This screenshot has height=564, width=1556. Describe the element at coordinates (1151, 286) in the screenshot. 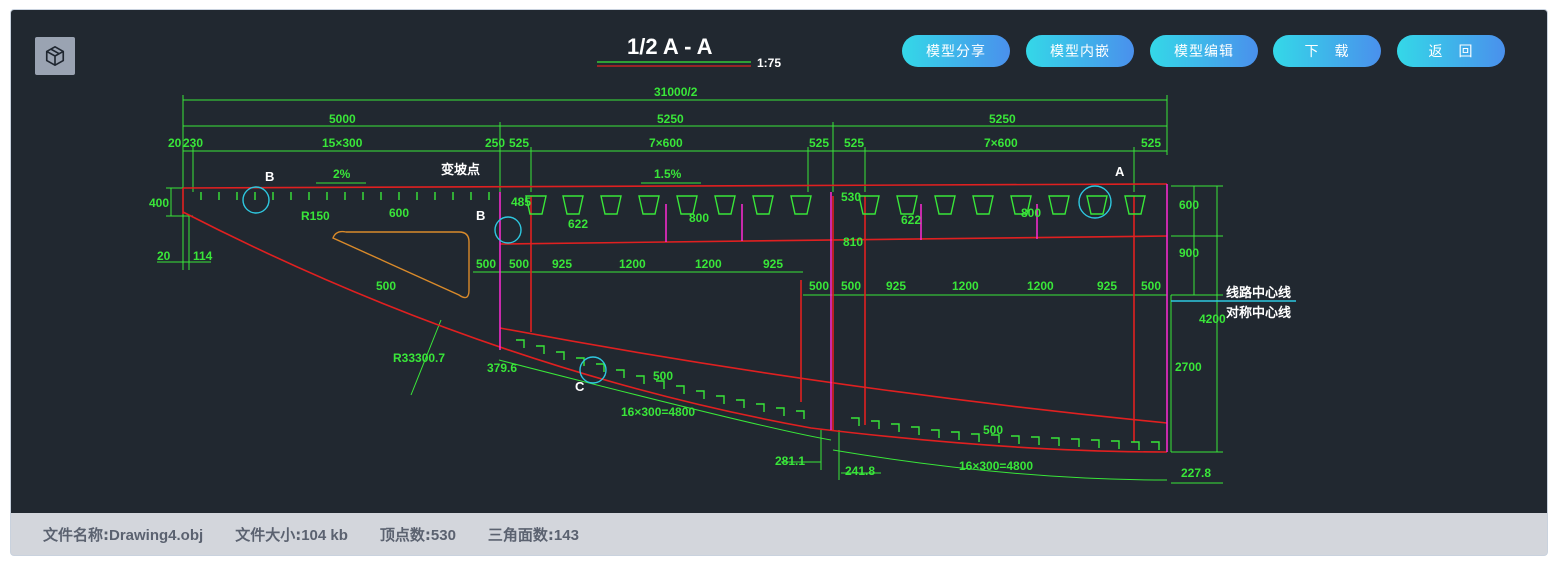

I see `dim-500f: 500` at that location.